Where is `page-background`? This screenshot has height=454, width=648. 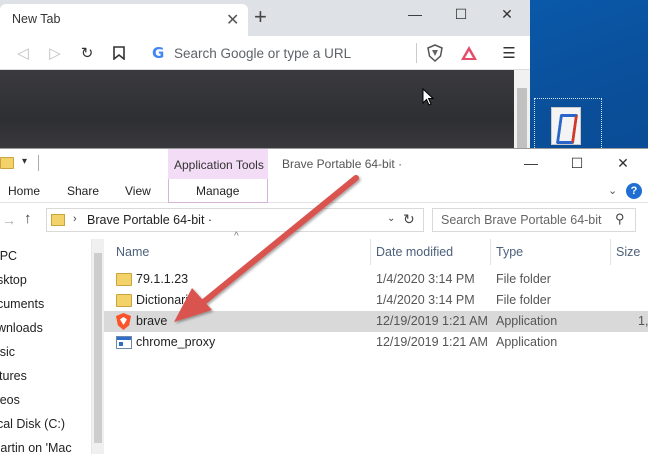 page-background is located at coordinates (257, 111).